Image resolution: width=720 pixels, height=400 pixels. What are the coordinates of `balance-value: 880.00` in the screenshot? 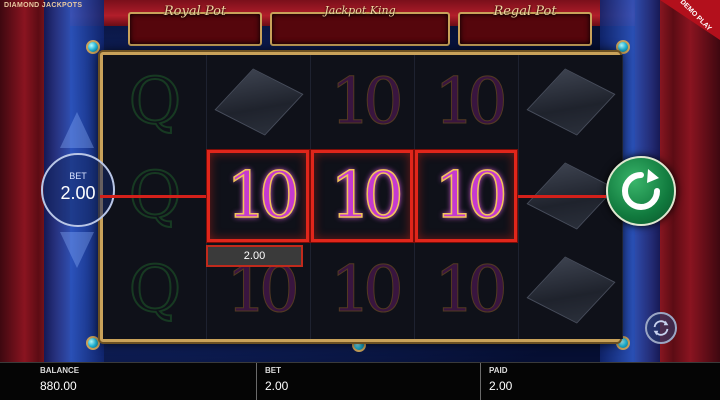 It's located at (58, 386).